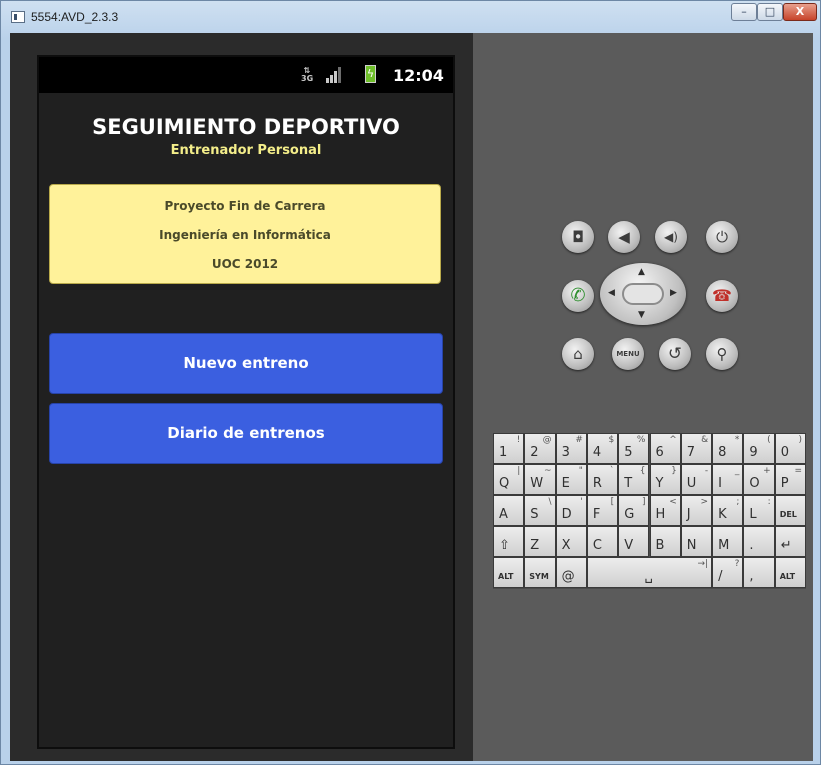 This screenshot has height=765, width=821. Describe the element at coordinates (634, 479) in the screenshot. I see `key-2-5: T{` at that location.